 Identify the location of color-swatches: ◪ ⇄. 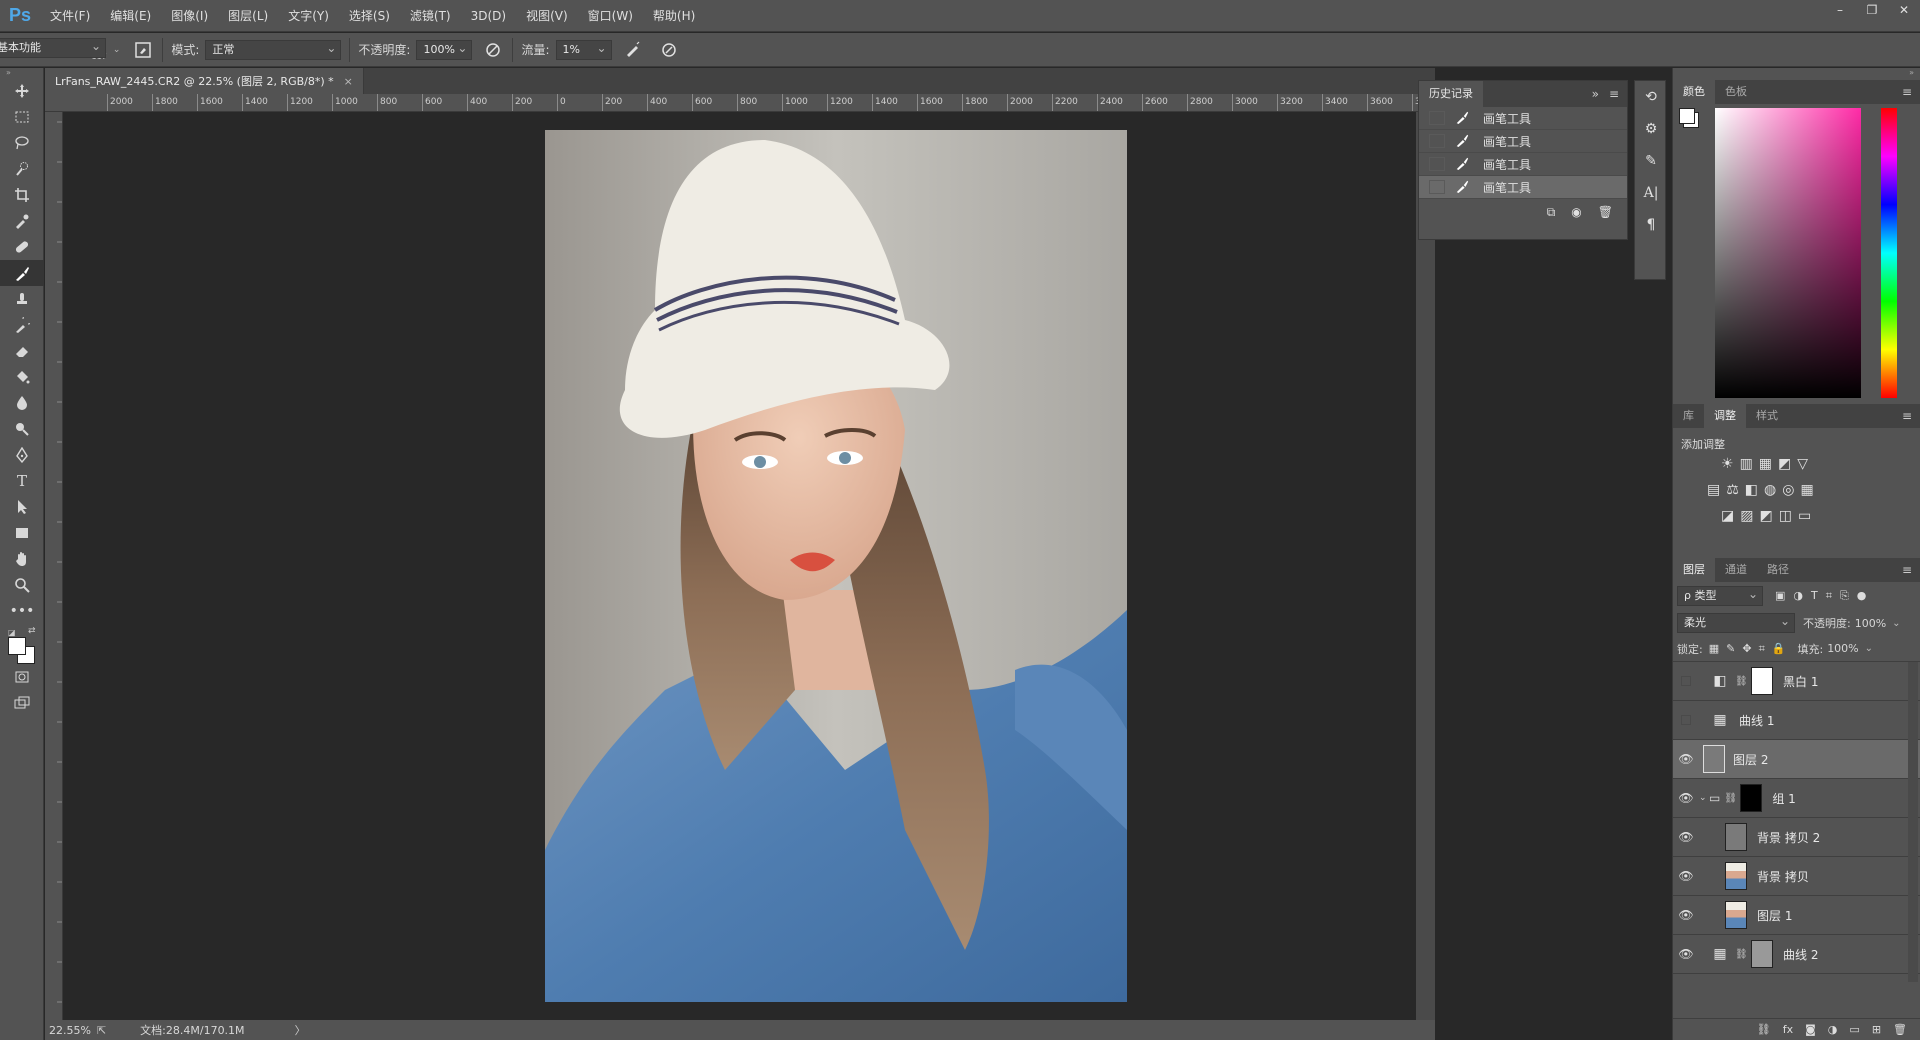
(21, 644).